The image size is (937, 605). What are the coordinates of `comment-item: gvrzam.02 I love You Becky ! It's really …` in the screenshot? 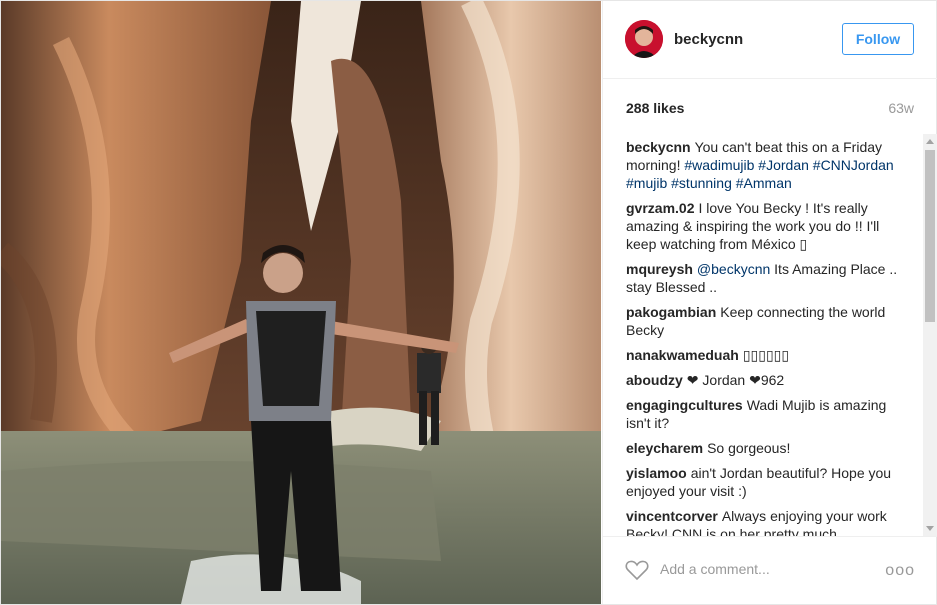 It's located at (767, 226).